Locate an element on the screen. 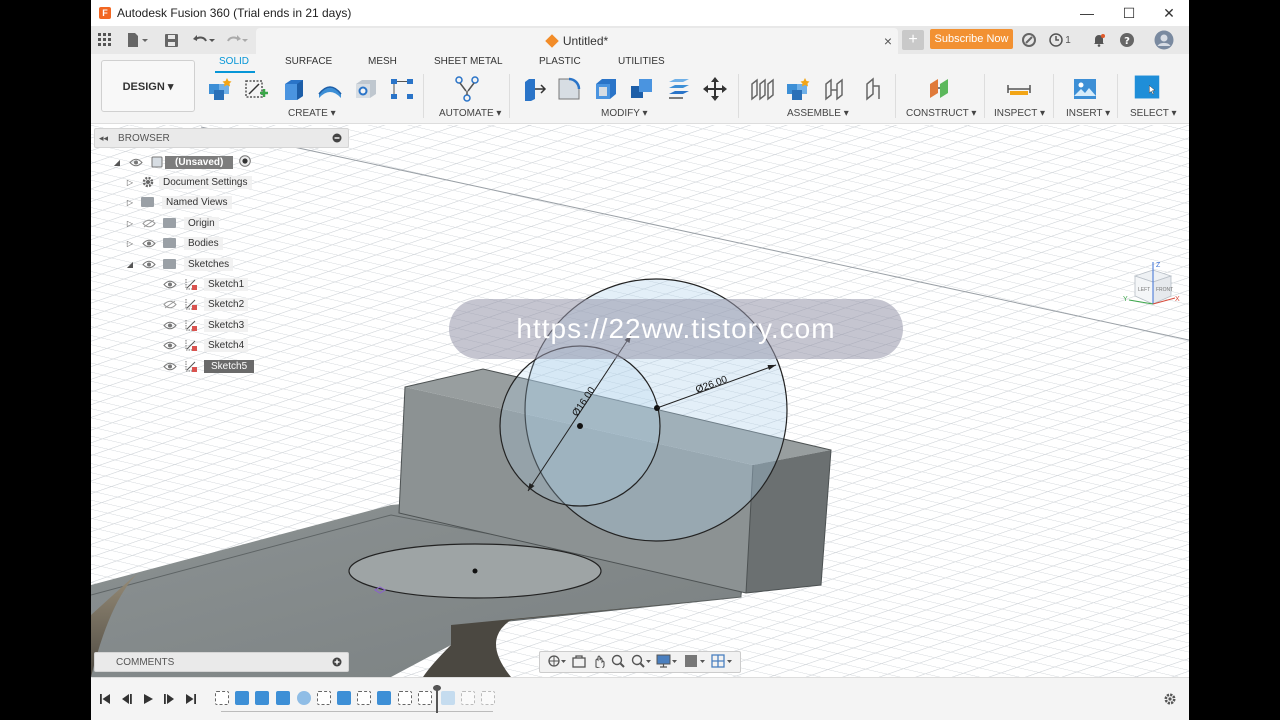 The width and height of the screenshot is (1280, 720). viewports-icon is located at coordinates (722, 662).